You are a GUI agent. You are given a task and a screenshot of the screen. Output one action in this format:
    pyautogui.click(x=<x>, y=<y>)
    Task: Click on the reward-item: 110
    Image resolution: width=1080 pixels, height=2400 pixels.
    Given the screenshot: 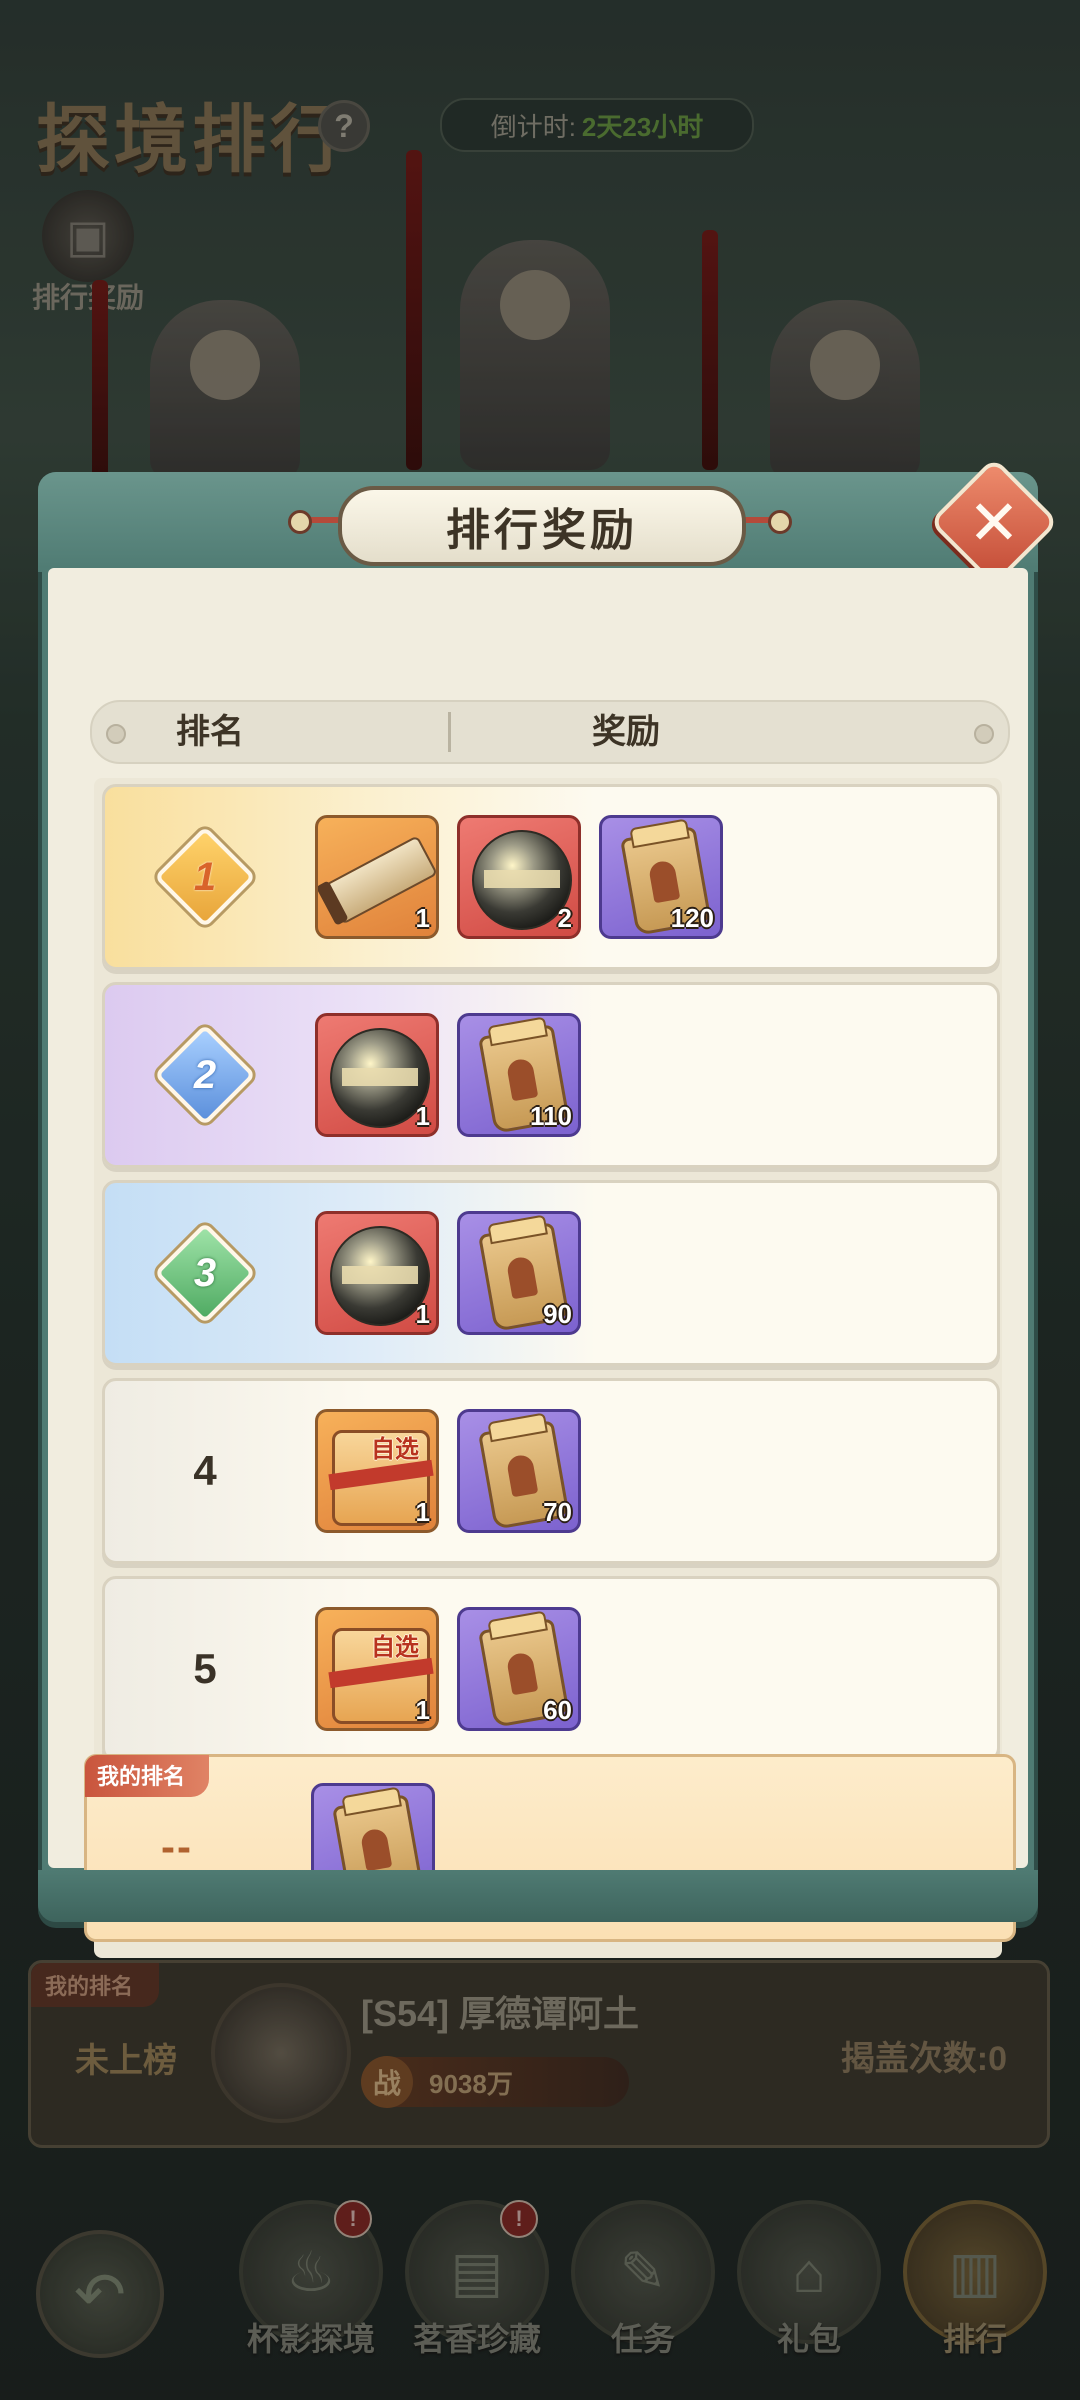 What is the action you would take?
    pyautogui.click(x=519, y=1075)
    